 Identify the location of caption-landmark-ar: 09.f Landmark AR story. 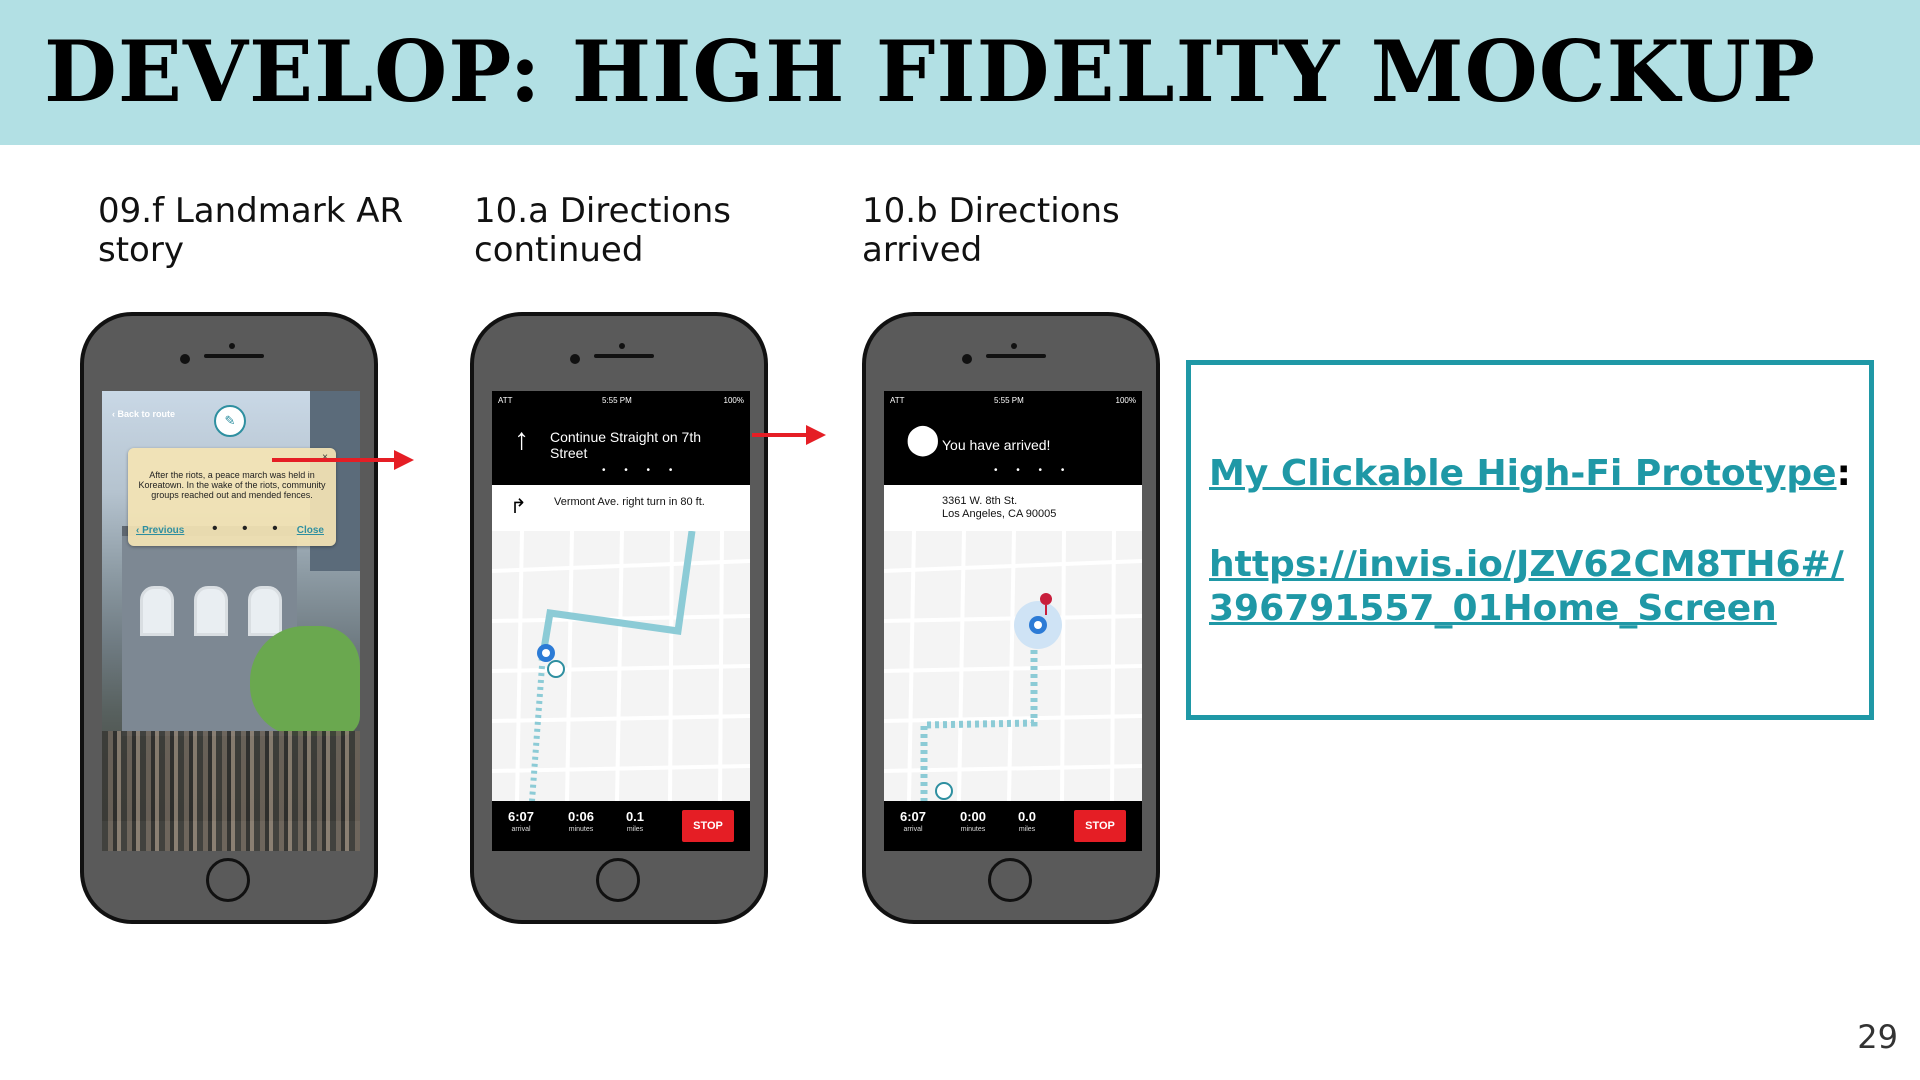
(263, 231).